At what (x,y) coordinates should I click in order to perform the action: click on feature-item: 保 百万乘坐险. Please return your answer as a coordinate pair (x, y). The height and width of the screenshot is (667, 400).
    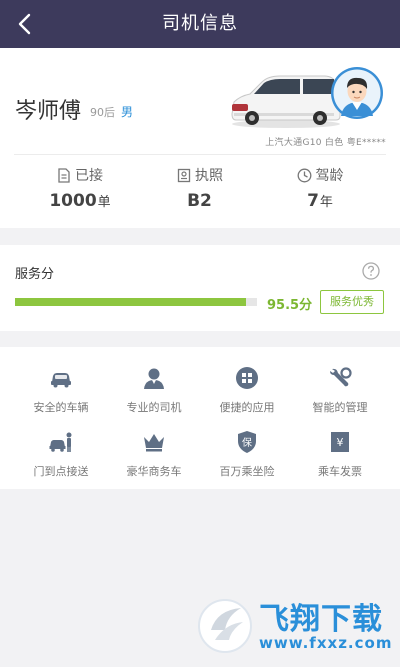
    Looking at the image, I should click on (247, 454).